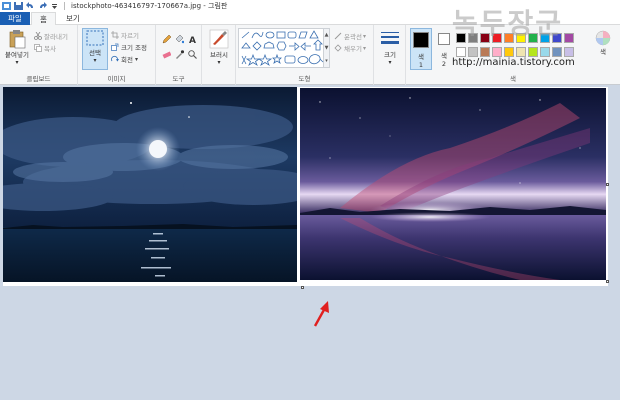  What do you see at coordinates (444, 49) in the screenshot?
I see `color2-button: 색 2` at bounding box center [444, 49].